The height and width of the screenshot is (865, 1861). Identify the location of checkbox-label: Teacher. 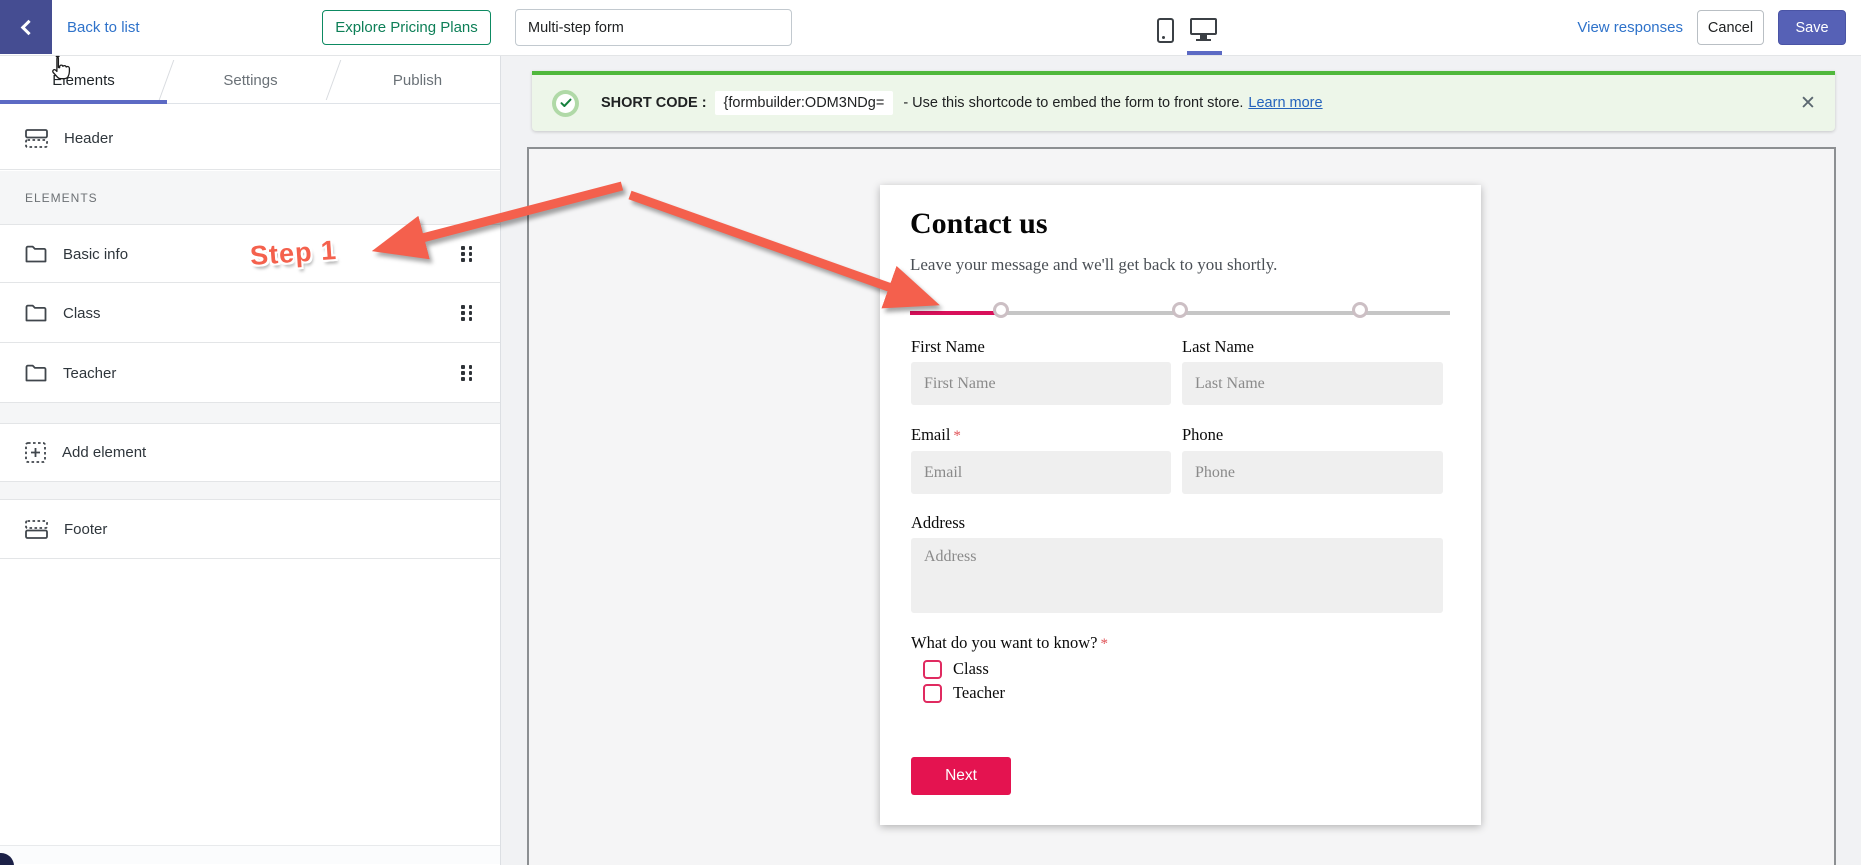
(979, 692).